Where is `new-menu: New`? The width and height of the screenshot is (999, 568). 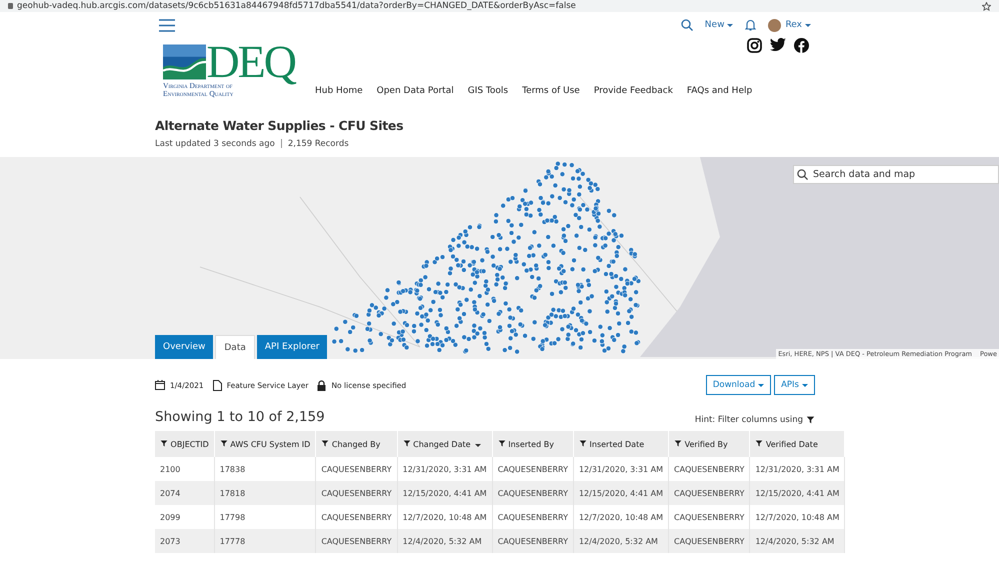
new-menu: New is located at coordinates (719, 25).